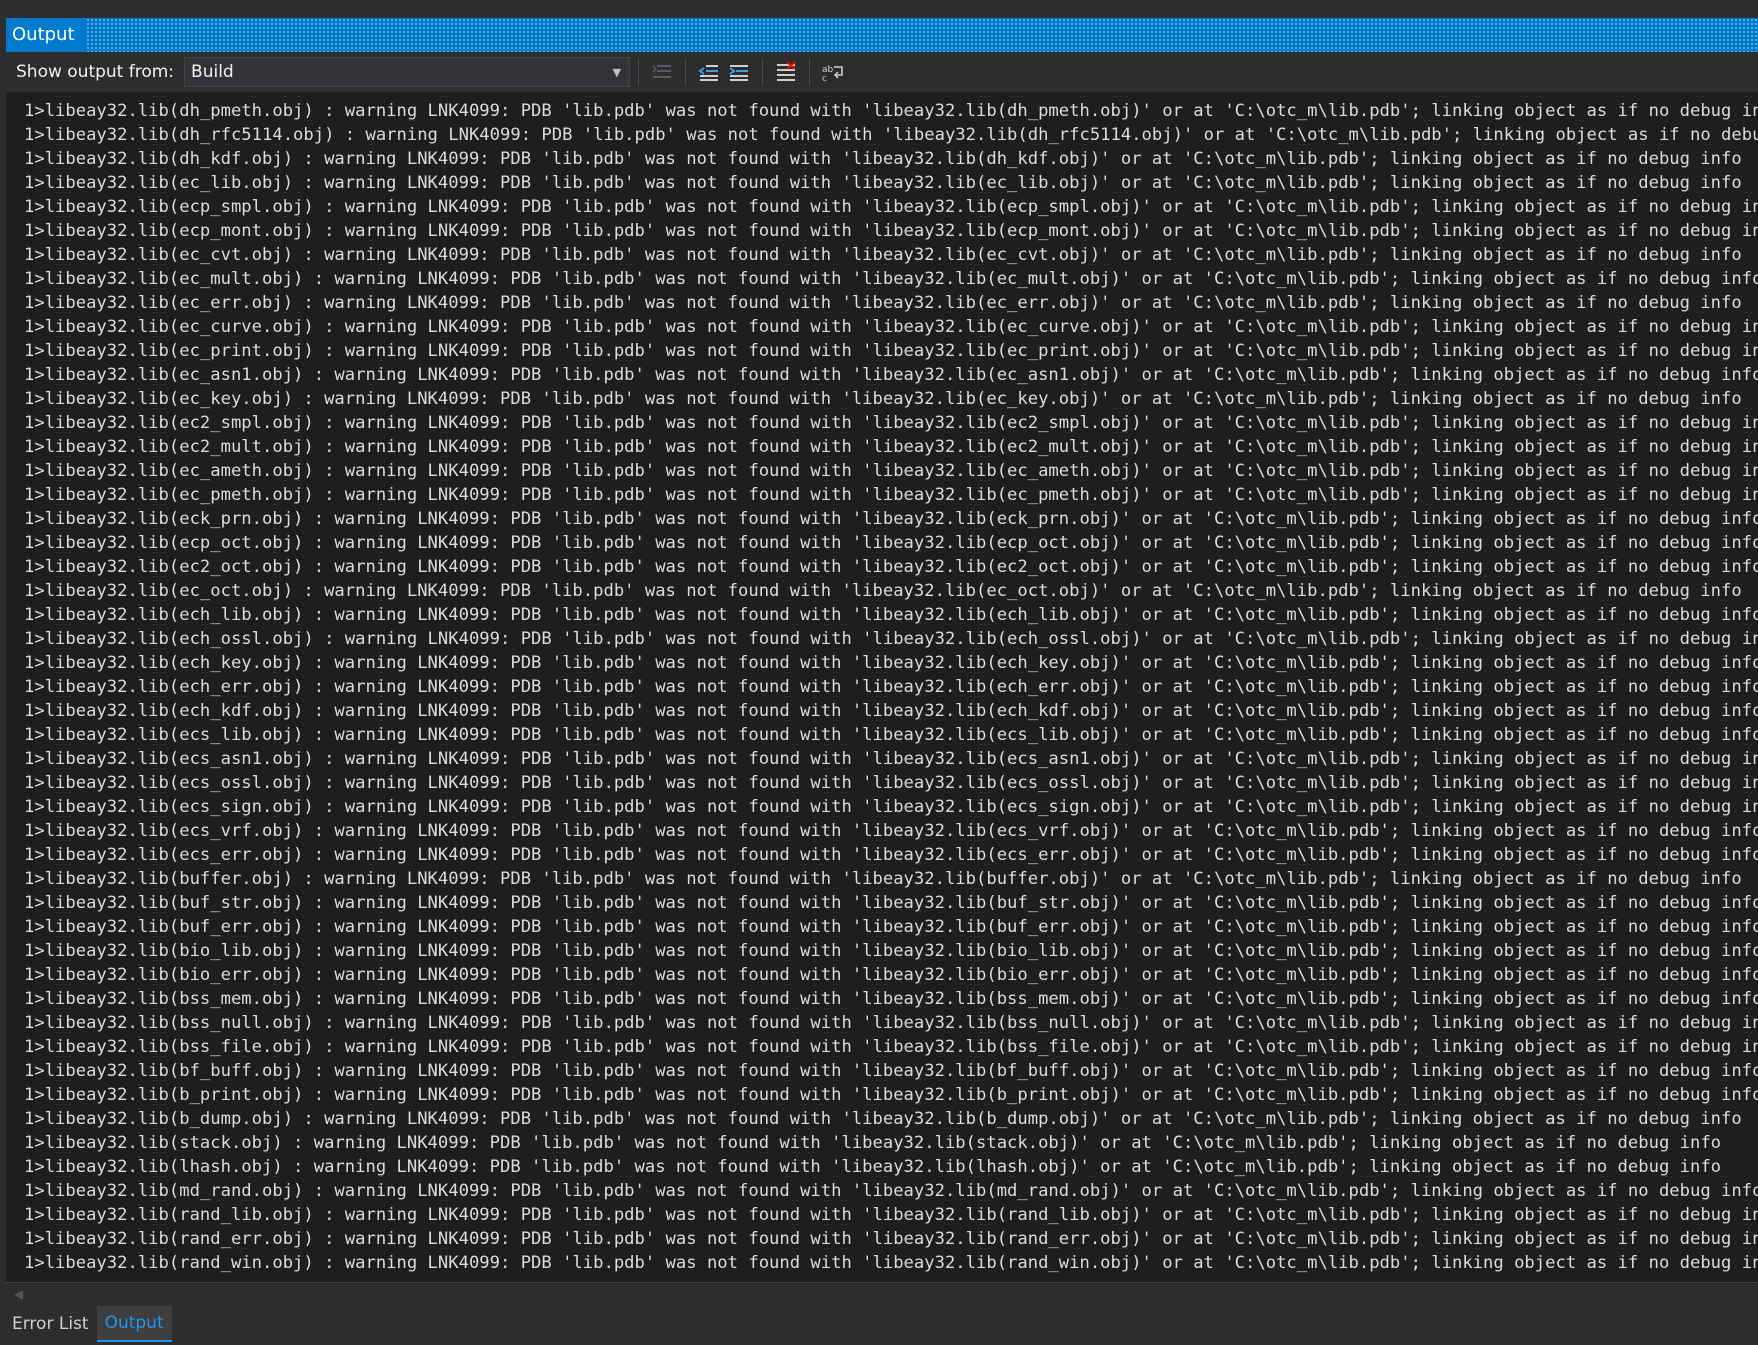 The width and height of the screenshot is (1758, 1345). What do you see at coordinates (786, 72) in the screenshot?
I see `clear-all-icon` at bounding box center [786, 72].